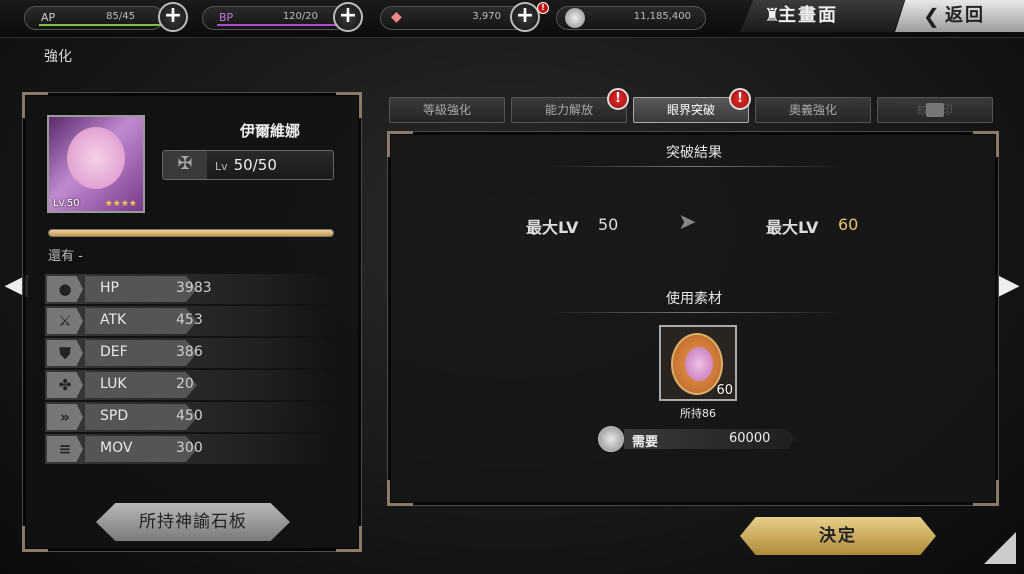 This screenshot has width=1024, height=574. What do you see at coordinates (848, 224) in the screenshot?
I see `new-max-lv-value: 60` at bounding box center [848, 224].